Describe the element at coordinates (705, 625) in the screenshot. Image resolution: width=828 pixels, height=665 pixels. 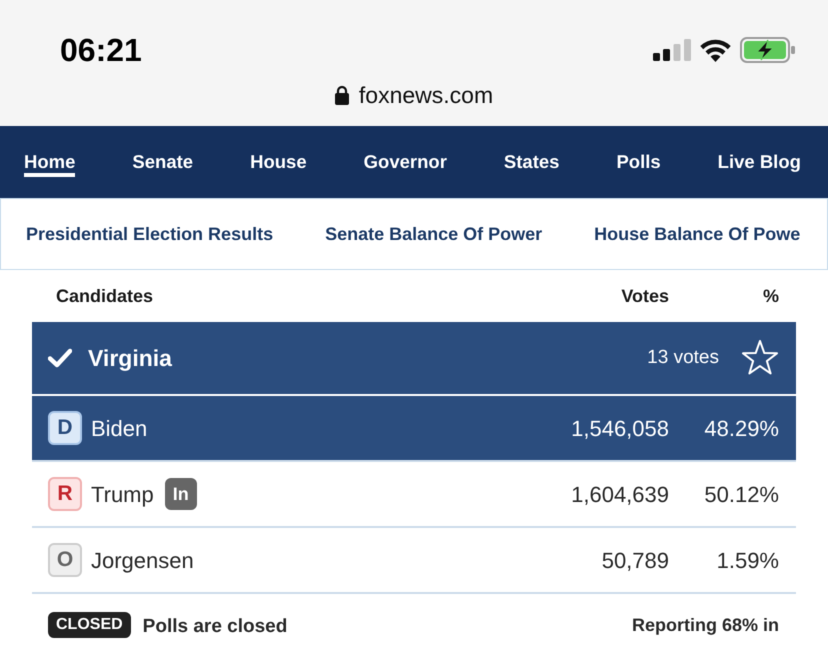
I see `reporting-text: Reporting 68% in` at that location.